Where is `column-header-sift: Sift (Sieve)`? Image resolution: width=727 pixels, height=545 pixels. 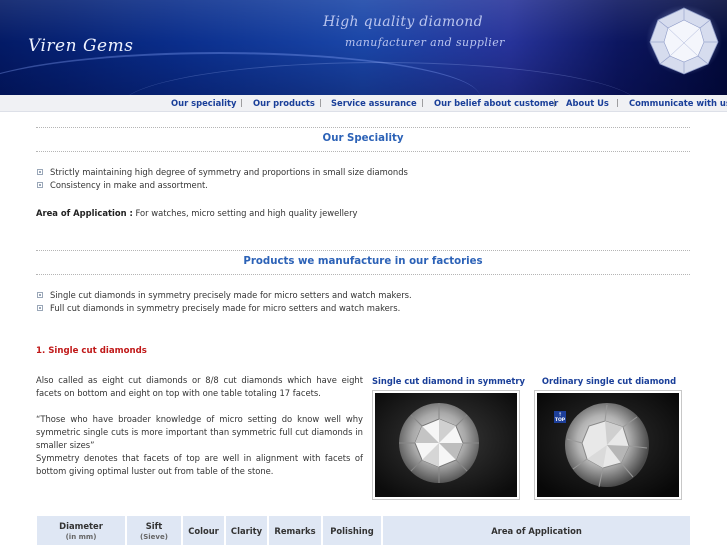
column-header-sift: Sift (Sieve) is located at coordinates (155, 530).